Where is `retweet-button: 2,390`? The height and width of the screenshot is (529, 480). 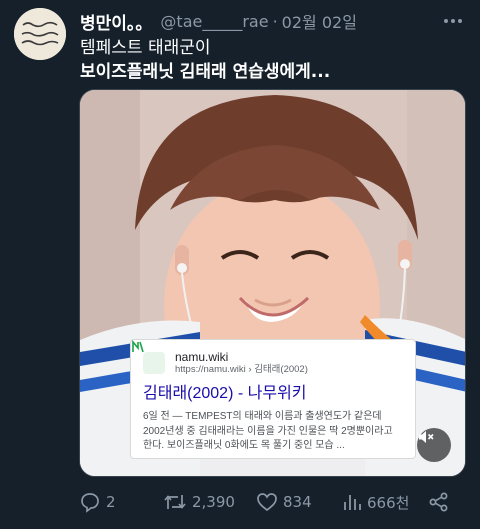 retweet-button: 2,390 is located at coordinates (199, 502).